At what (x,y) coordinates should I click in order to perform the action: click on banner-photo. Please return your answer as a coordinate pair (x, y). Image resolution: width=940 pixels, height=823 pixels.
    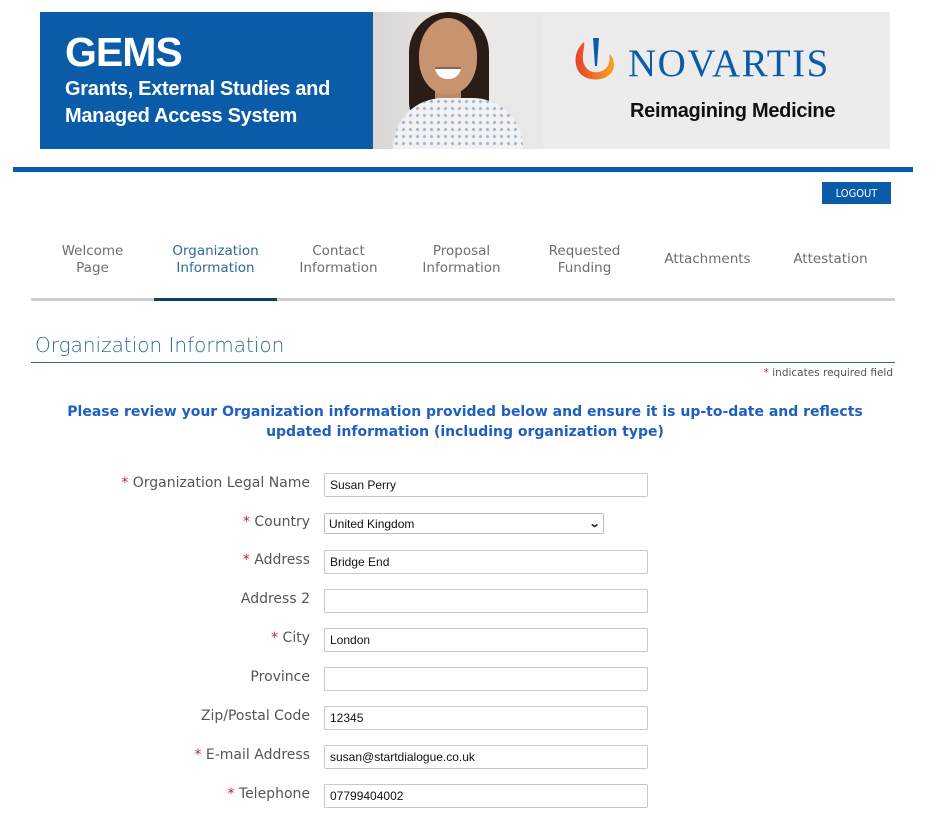
    Looking at the image, I should click on (458, 80).